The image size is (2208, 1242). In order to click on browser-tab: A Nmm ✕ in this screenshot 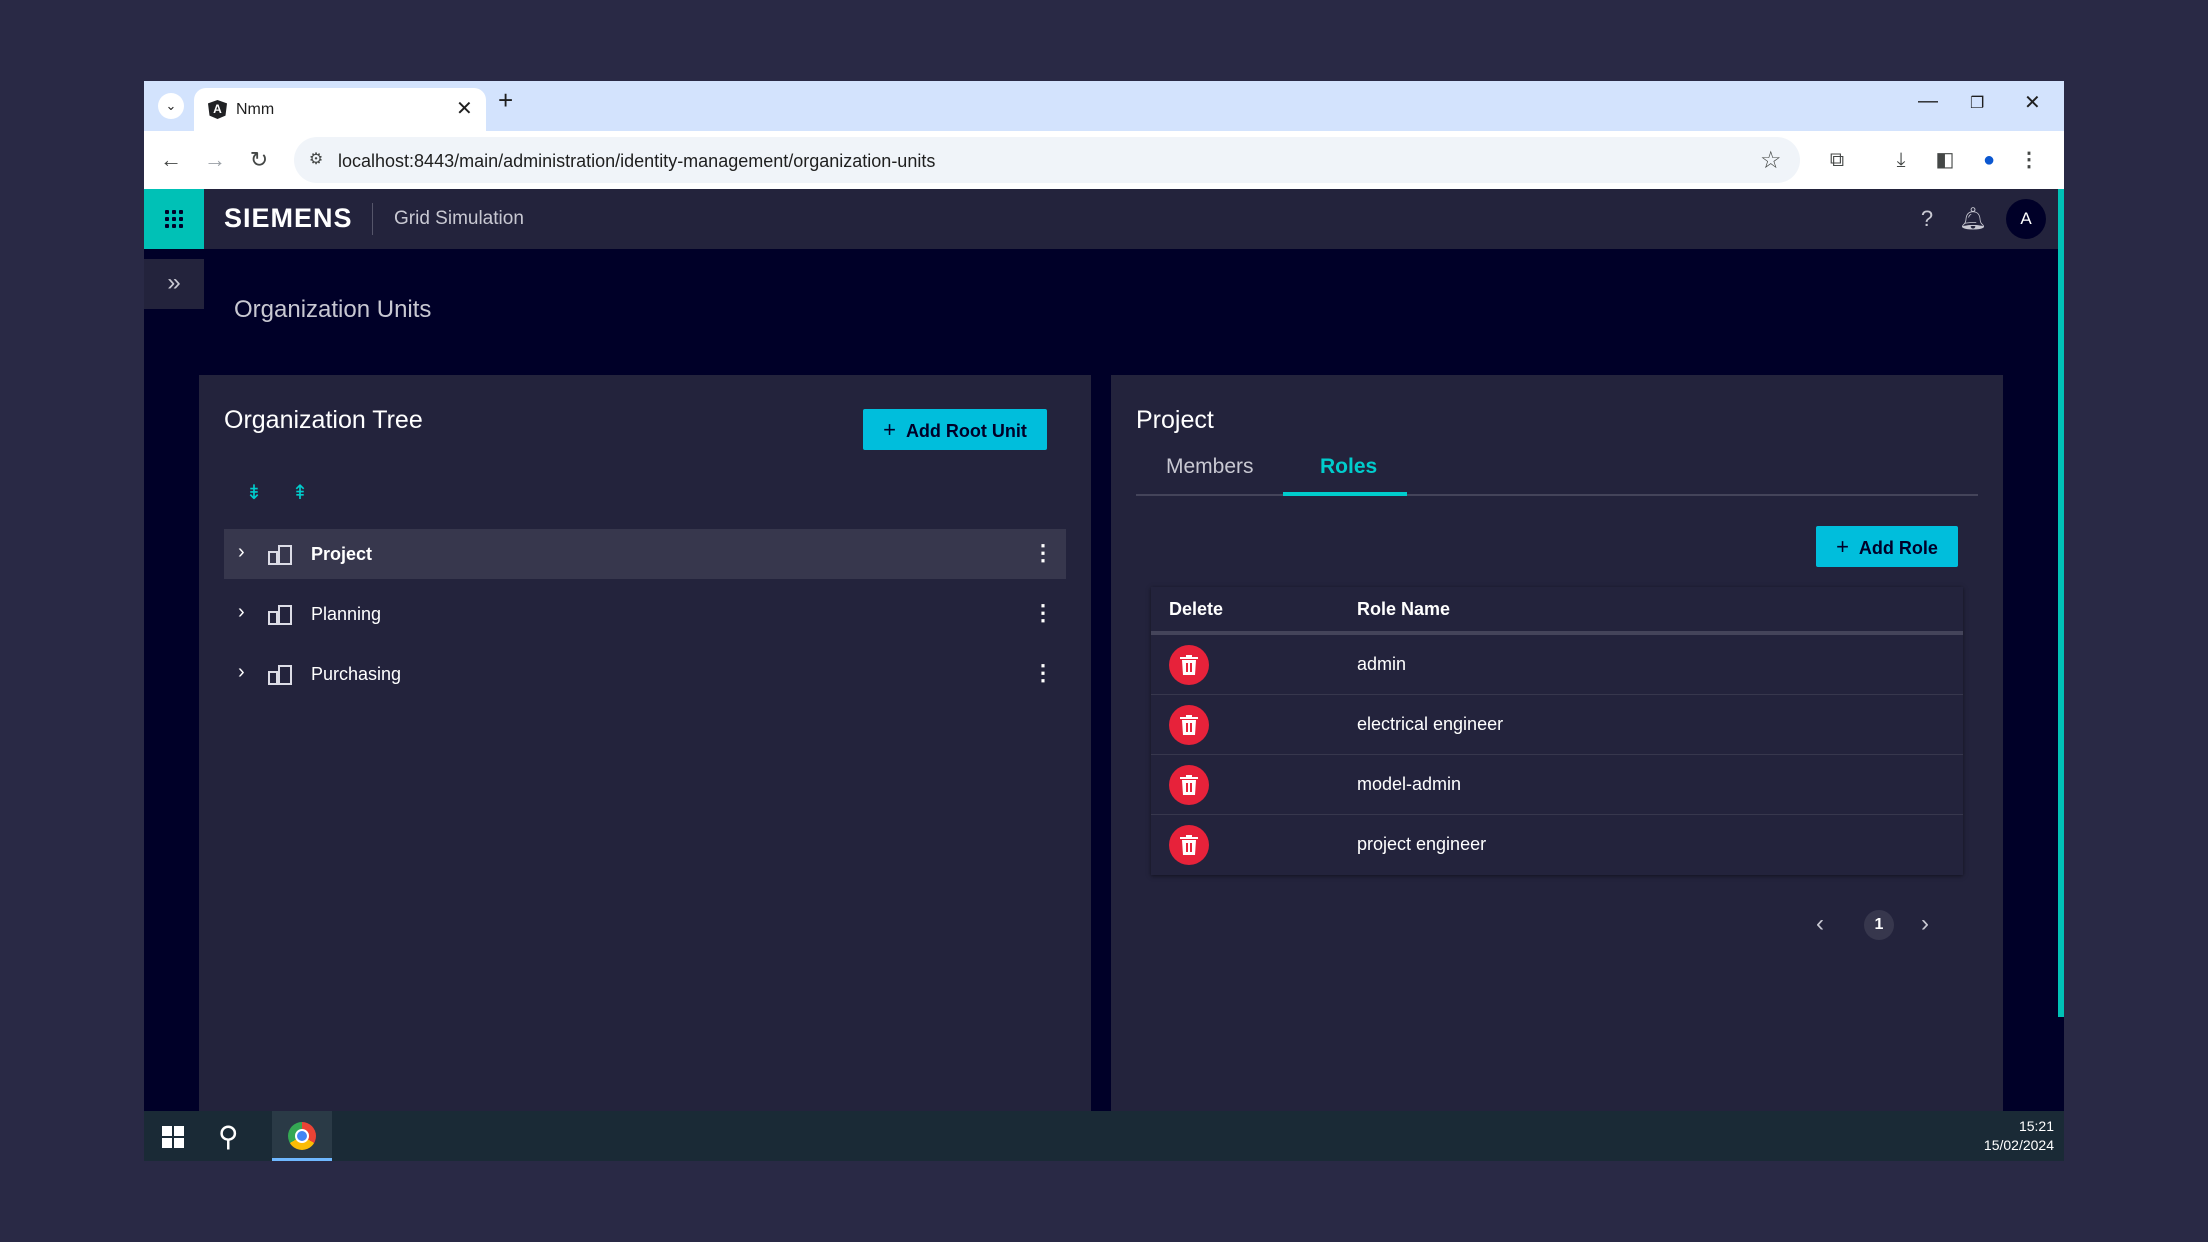, I will do `click(340, 109)`.